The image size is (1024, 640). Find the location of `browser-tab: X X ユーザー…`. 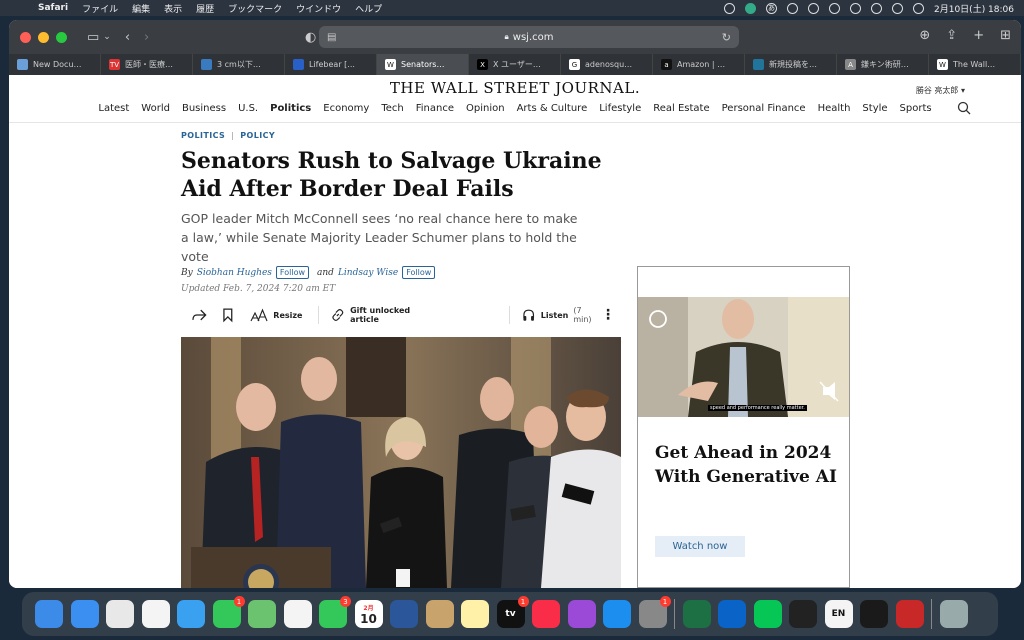

browser-tab: X X ユーザー… is located at coordinates (515, 64).